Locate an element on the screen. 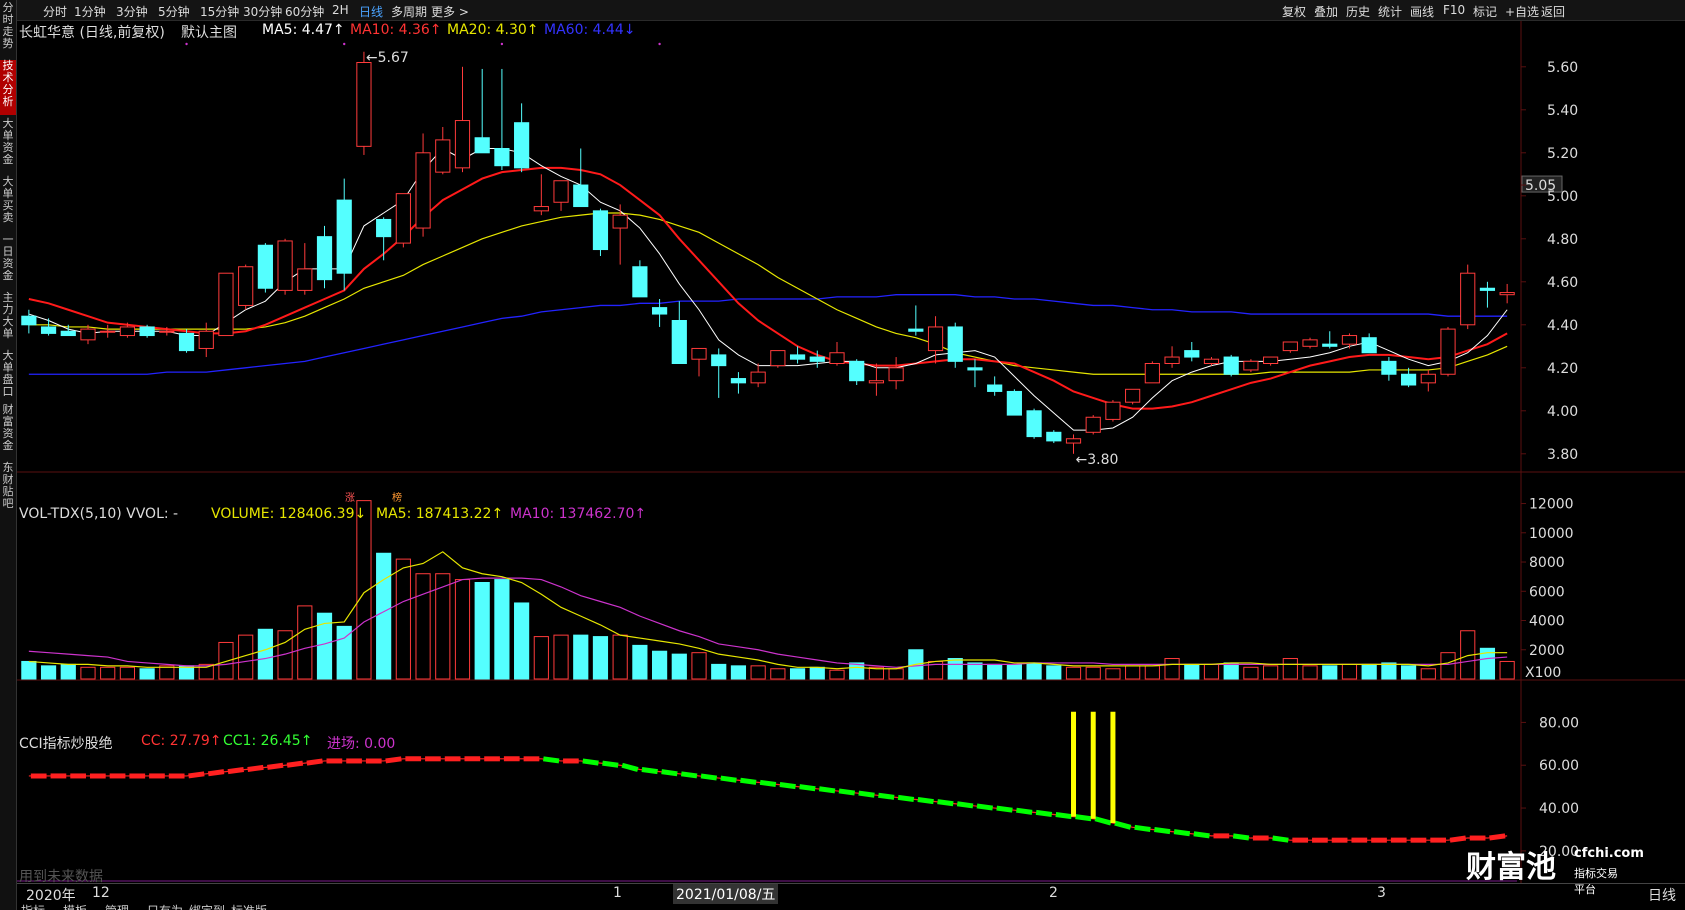 The width and height of the screenshot is (1685, 910). main-indicator-name: 默认主图 is located at coordinates (209, 32).